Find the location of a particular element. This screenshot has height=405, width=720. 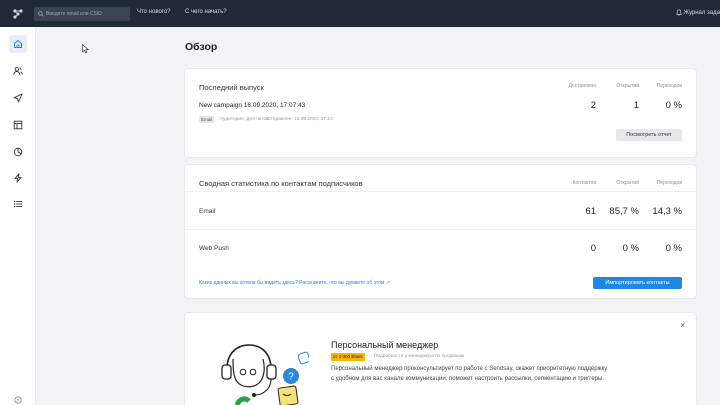

sidebar-item-home is located at coordinates (18, 44).